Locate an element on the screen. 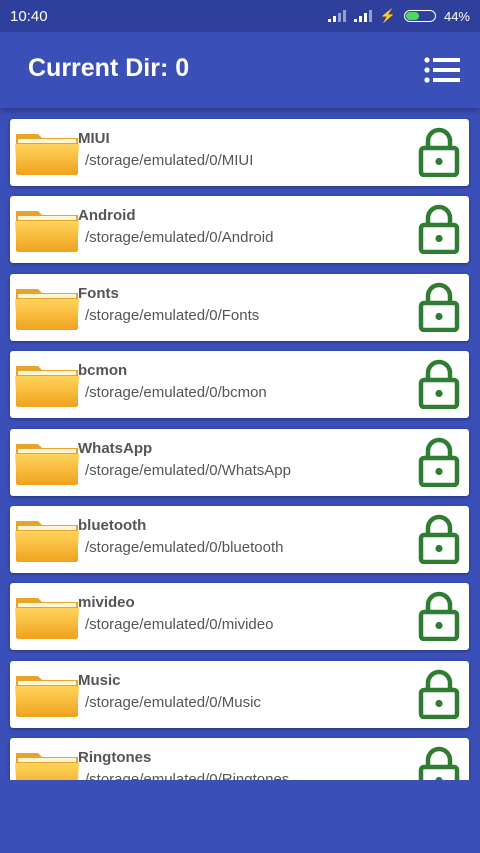 This screenshot has width=480, height=853. folder-list-item: MIUI/storage/emulated/0/MIUI is located at coordinates (239, 152).